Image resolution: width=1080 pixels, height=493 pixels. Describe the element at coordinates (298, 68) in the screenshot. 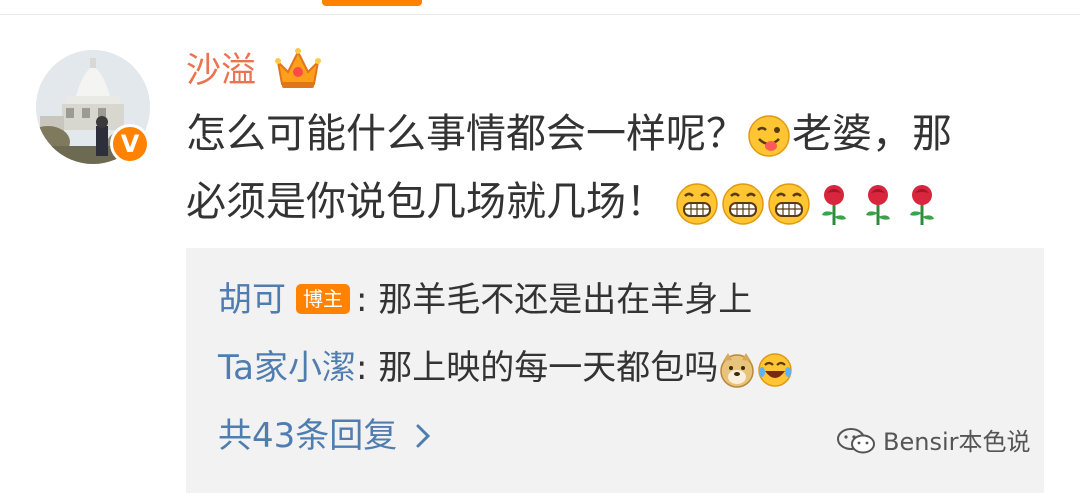

I see `vip-crown-icon` at that location.